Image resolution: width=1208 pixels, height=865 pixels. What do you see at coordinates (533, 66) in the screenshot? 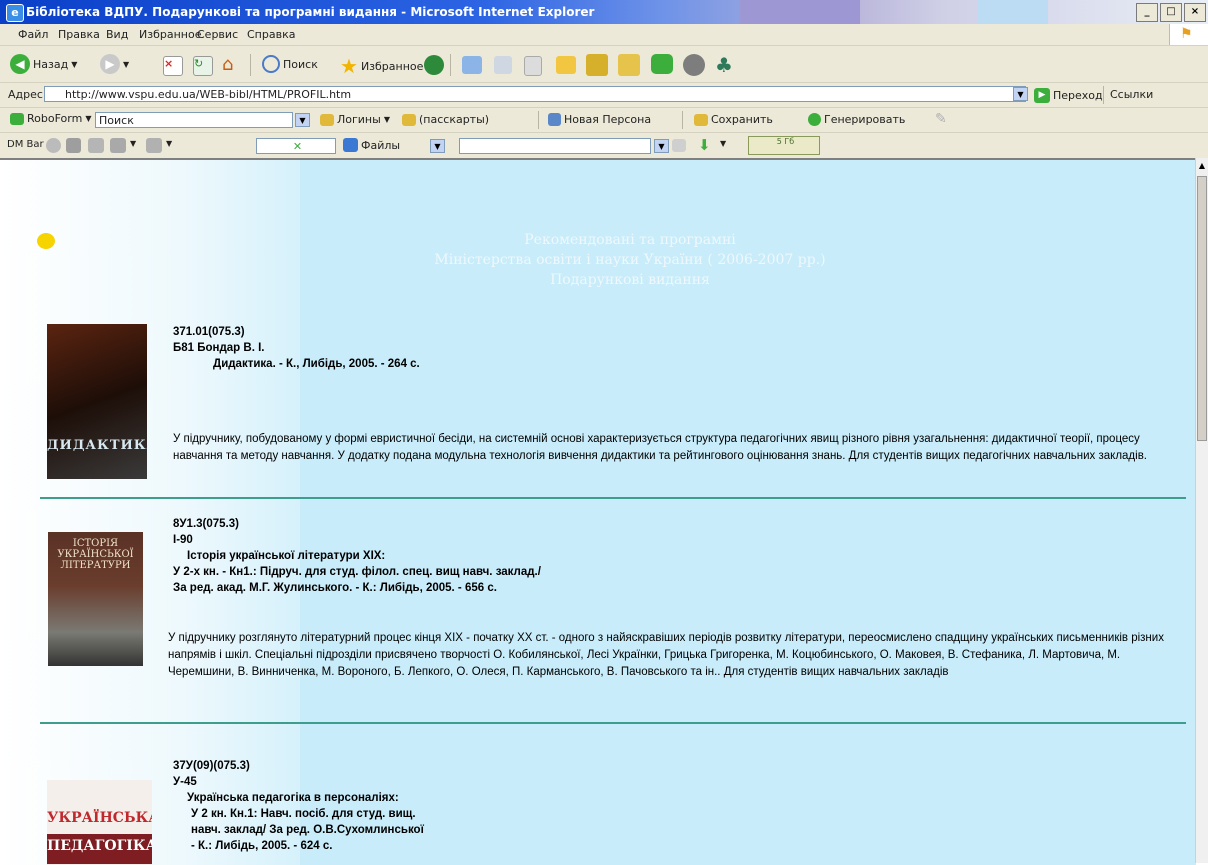
I see `edit-icon` at bounding box center [533, 66].